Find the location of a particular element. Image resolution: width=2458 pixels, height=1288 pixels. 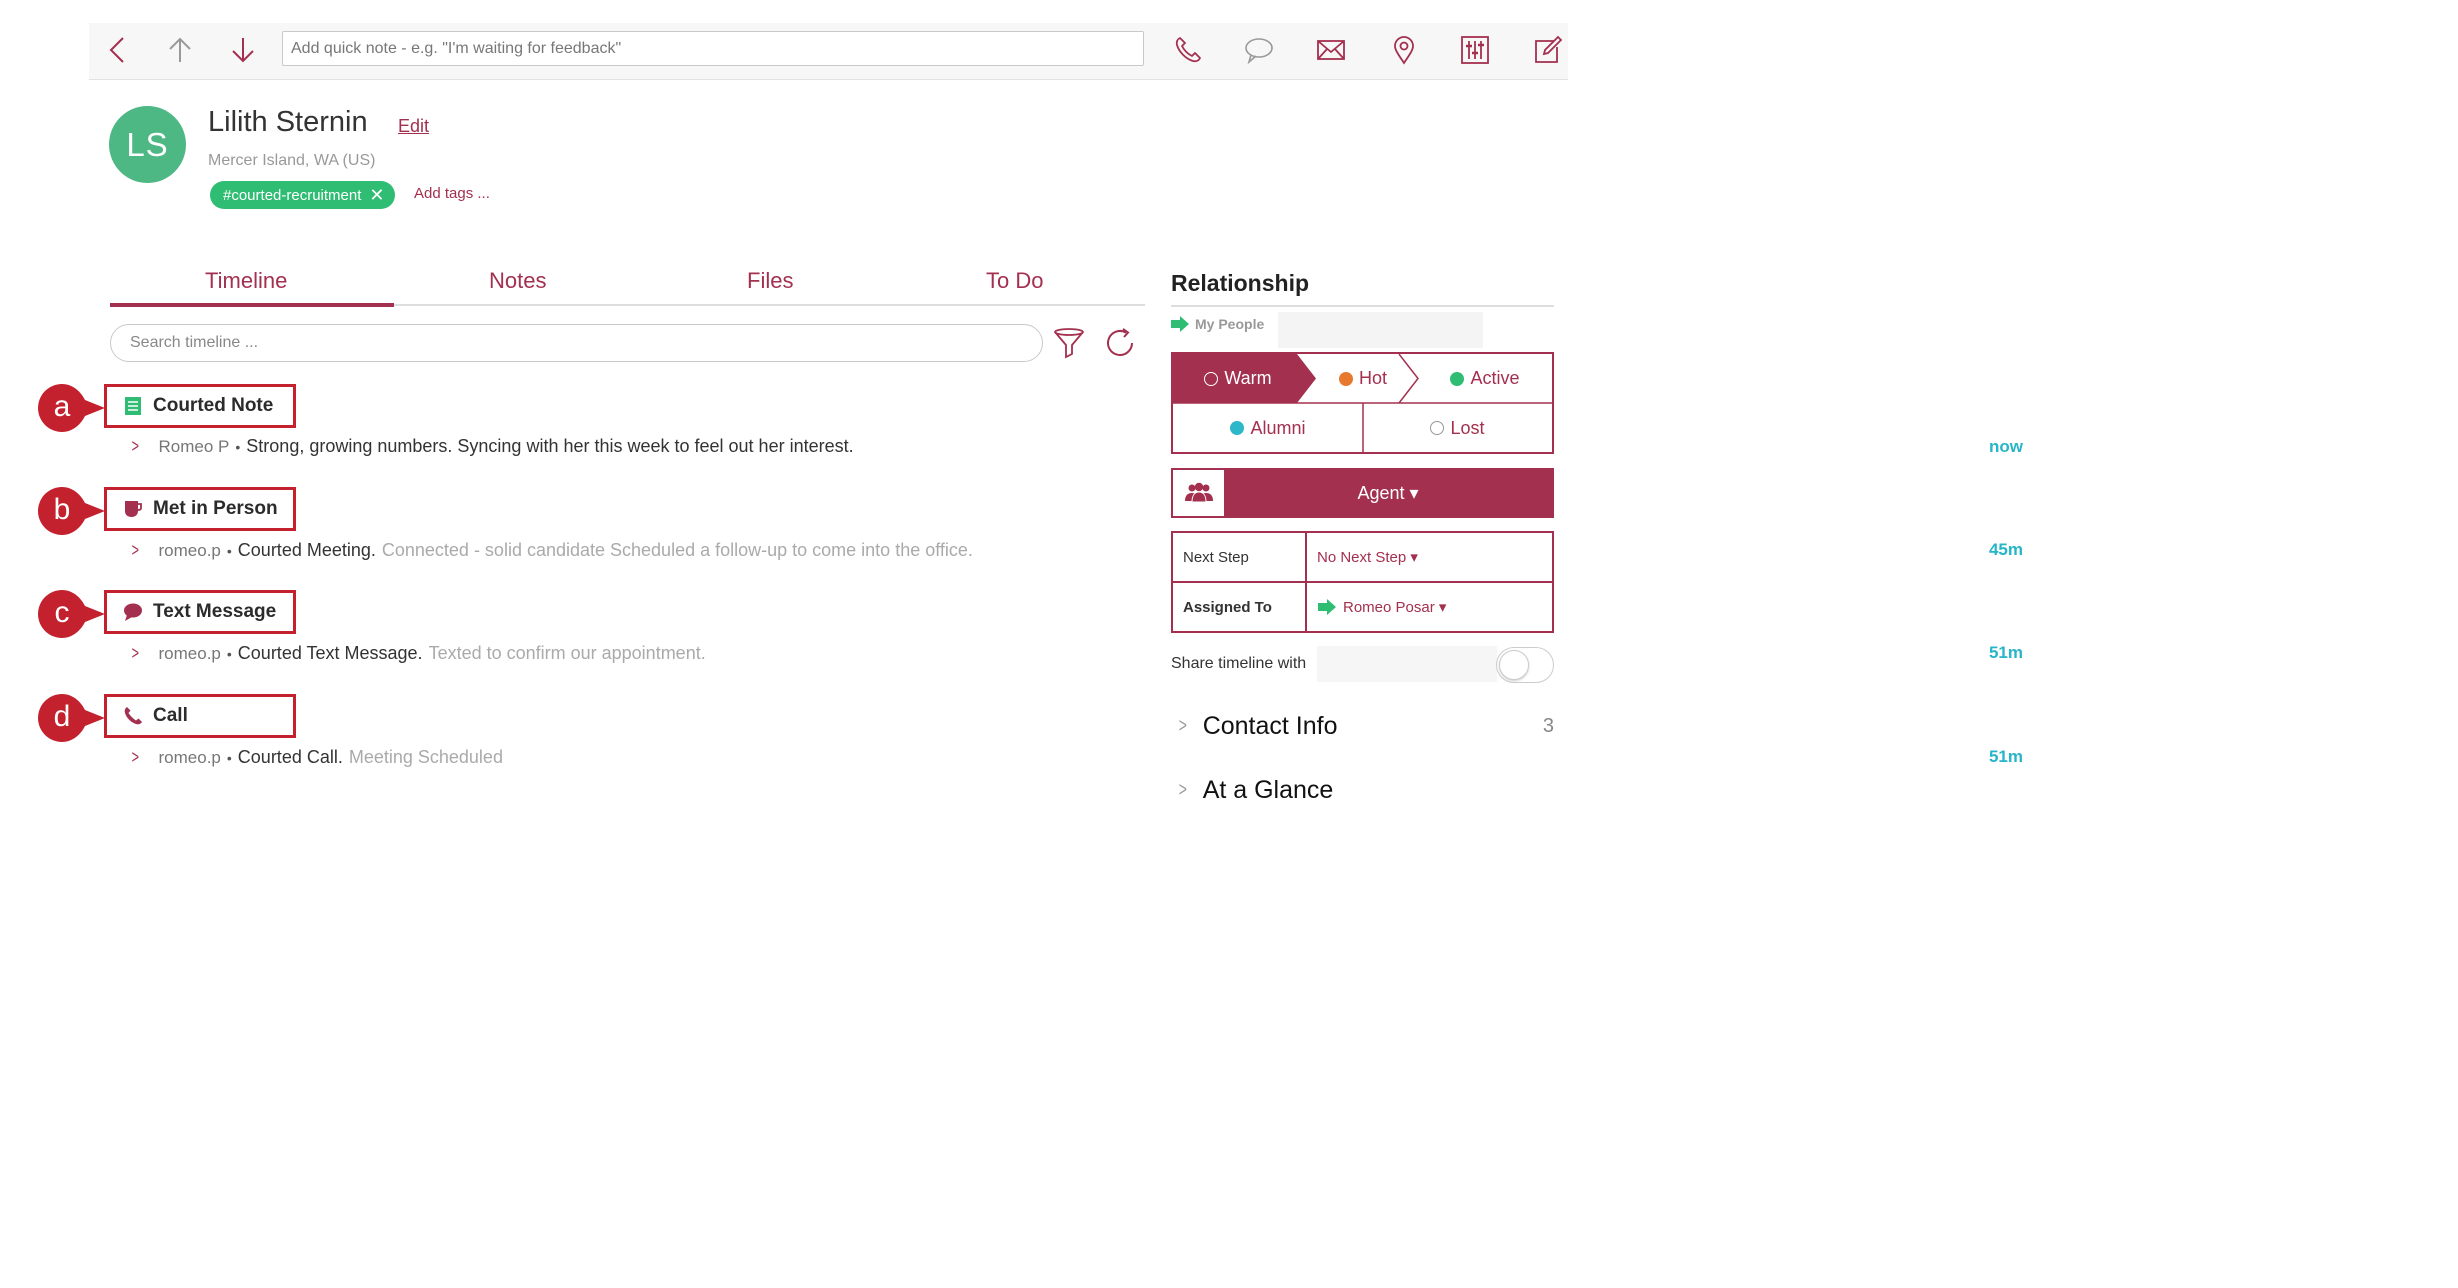

refresh-icon is located at coordinates (1120, 343).